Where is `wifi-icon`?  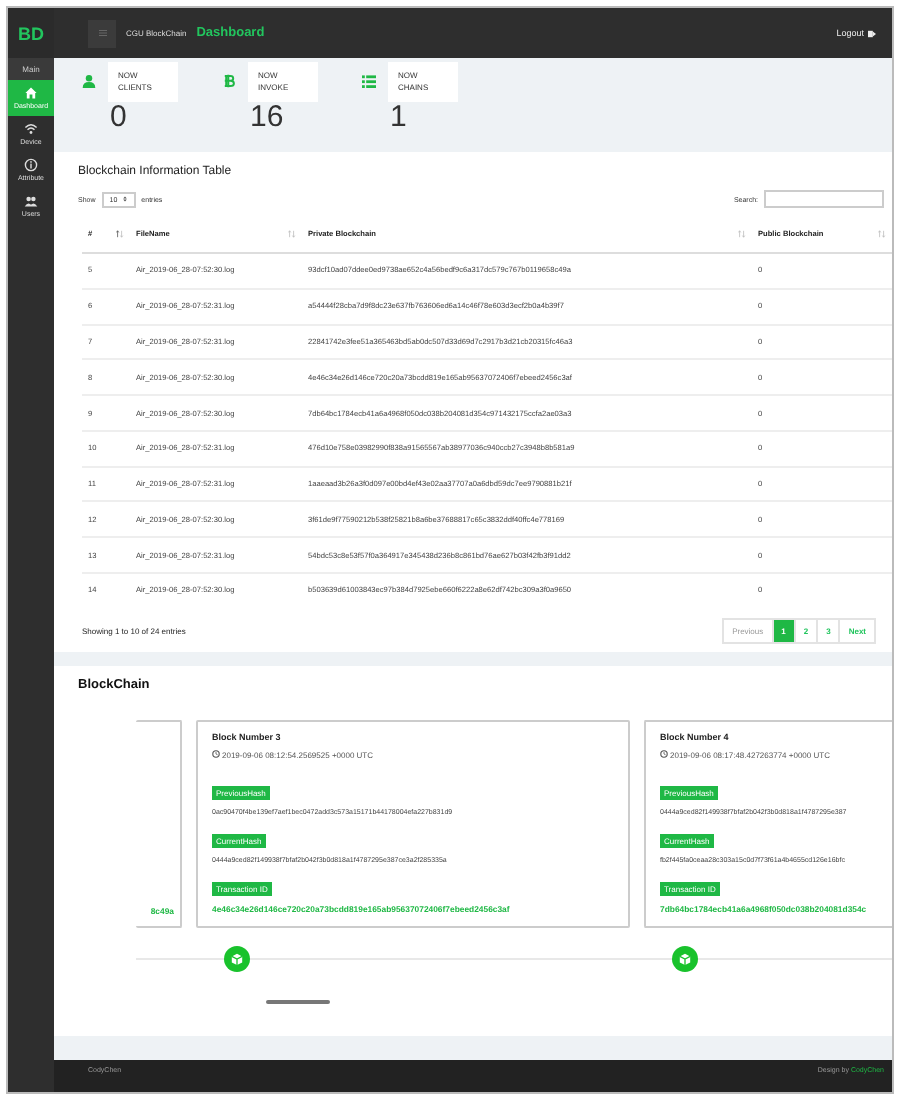 wifi-icon is located at coordinates (31, 129).